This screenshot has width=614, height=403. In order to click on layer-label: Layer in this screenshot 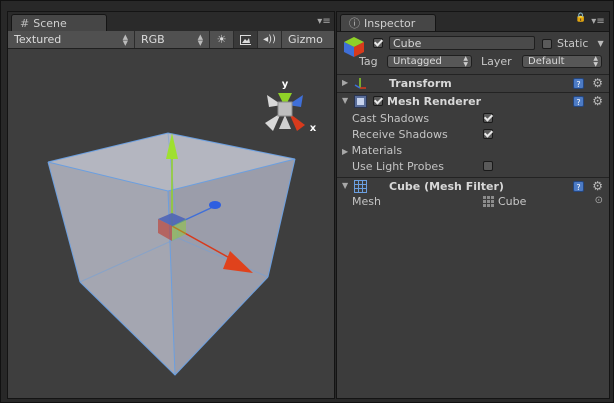, I will do `click(496, 61)`.